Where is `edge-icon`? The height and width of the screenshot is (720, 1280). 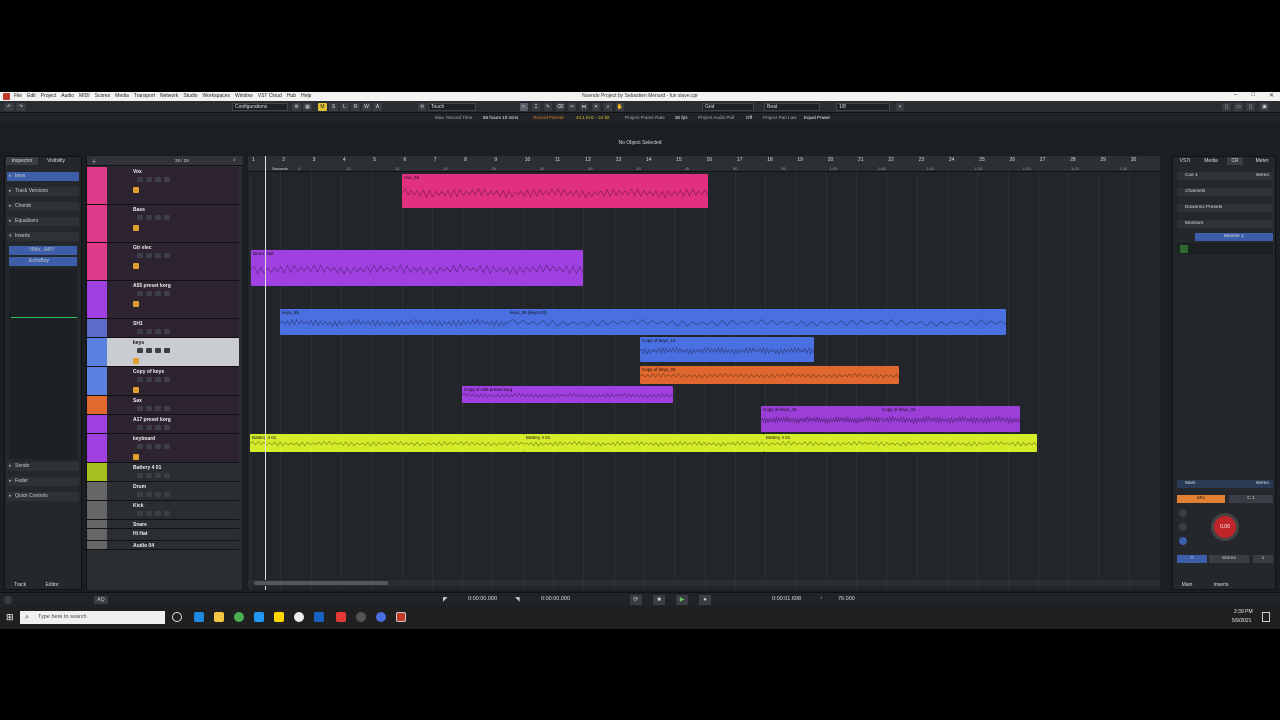
edge-icon is located at coordinates (199, 617).